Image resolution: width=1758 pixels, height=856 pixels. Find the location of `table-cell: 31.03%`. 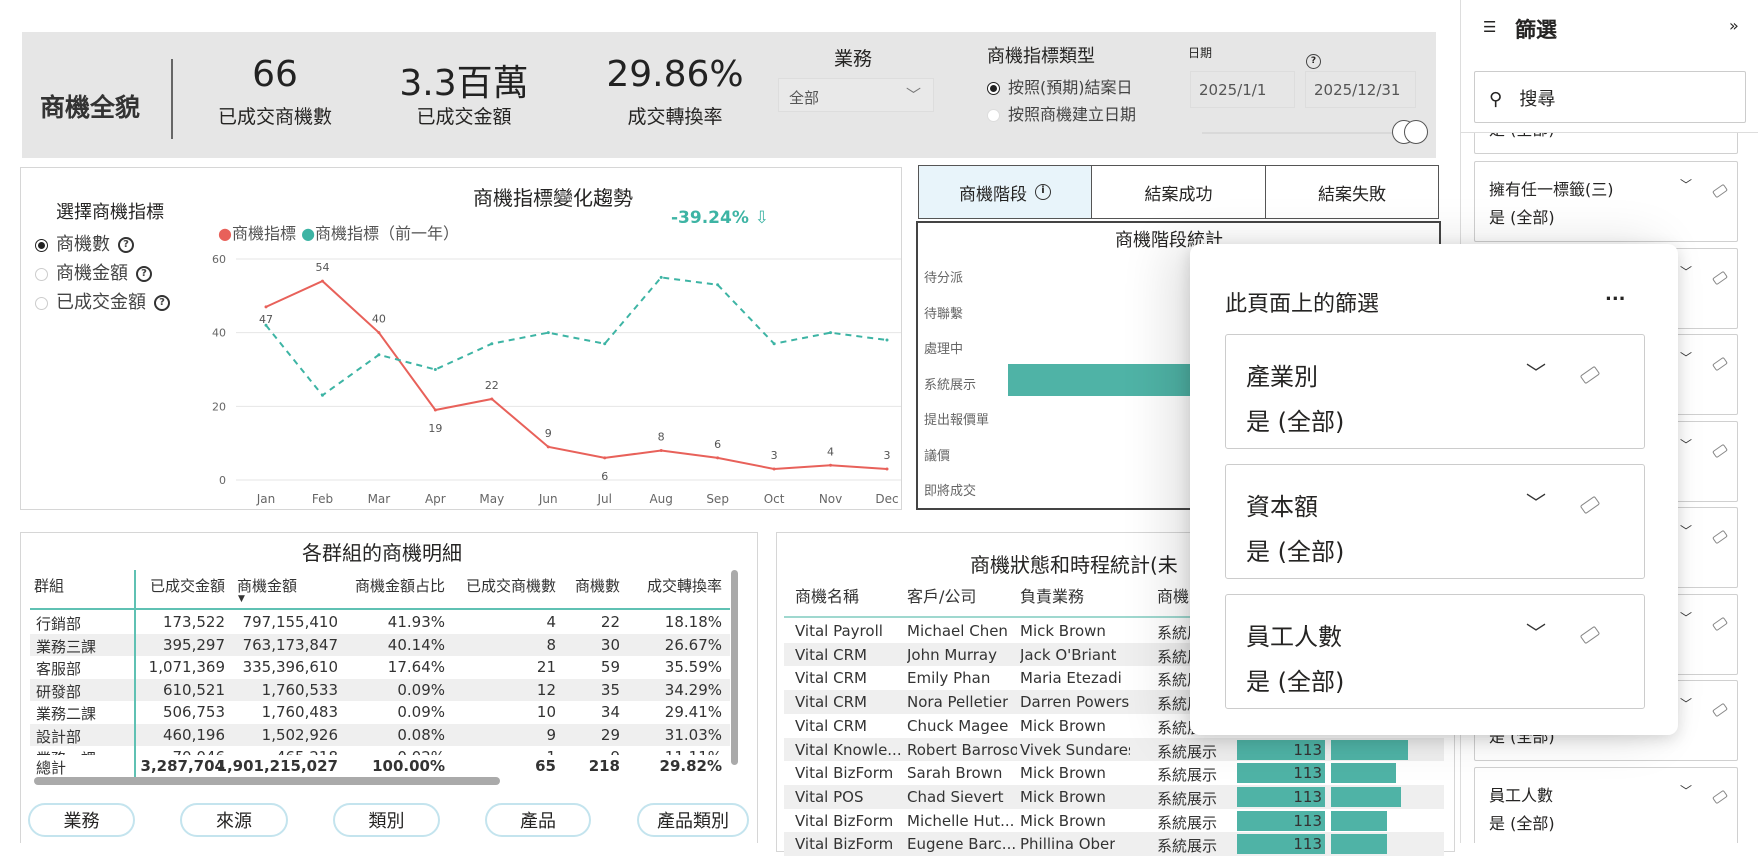

table-cell: 31.03% is located at coordinates (693, 734).